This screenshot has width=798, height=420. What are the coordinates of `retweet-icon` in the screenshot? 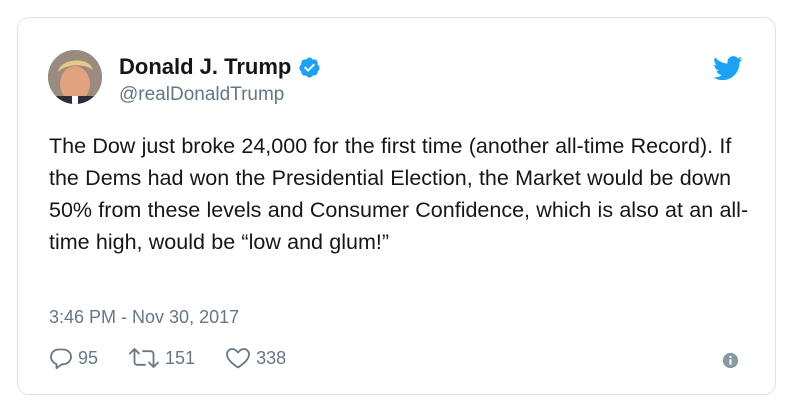 It's located at (144, 358).